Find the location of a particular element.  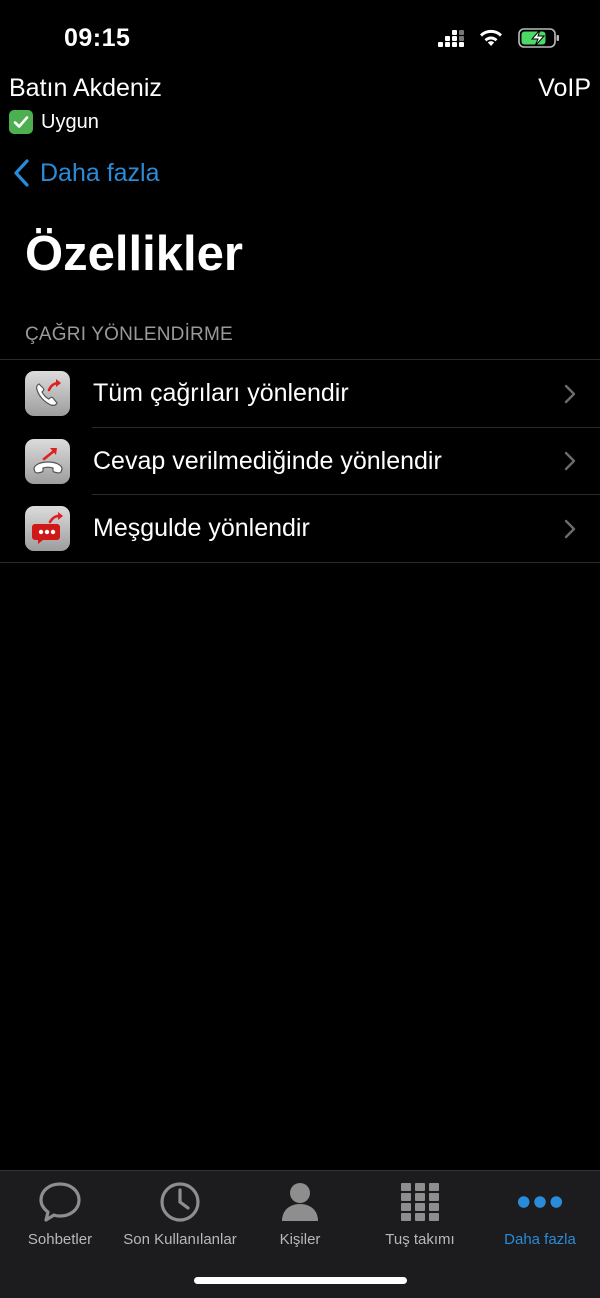

more-dots-icon is located at coordinates (540, 1202).